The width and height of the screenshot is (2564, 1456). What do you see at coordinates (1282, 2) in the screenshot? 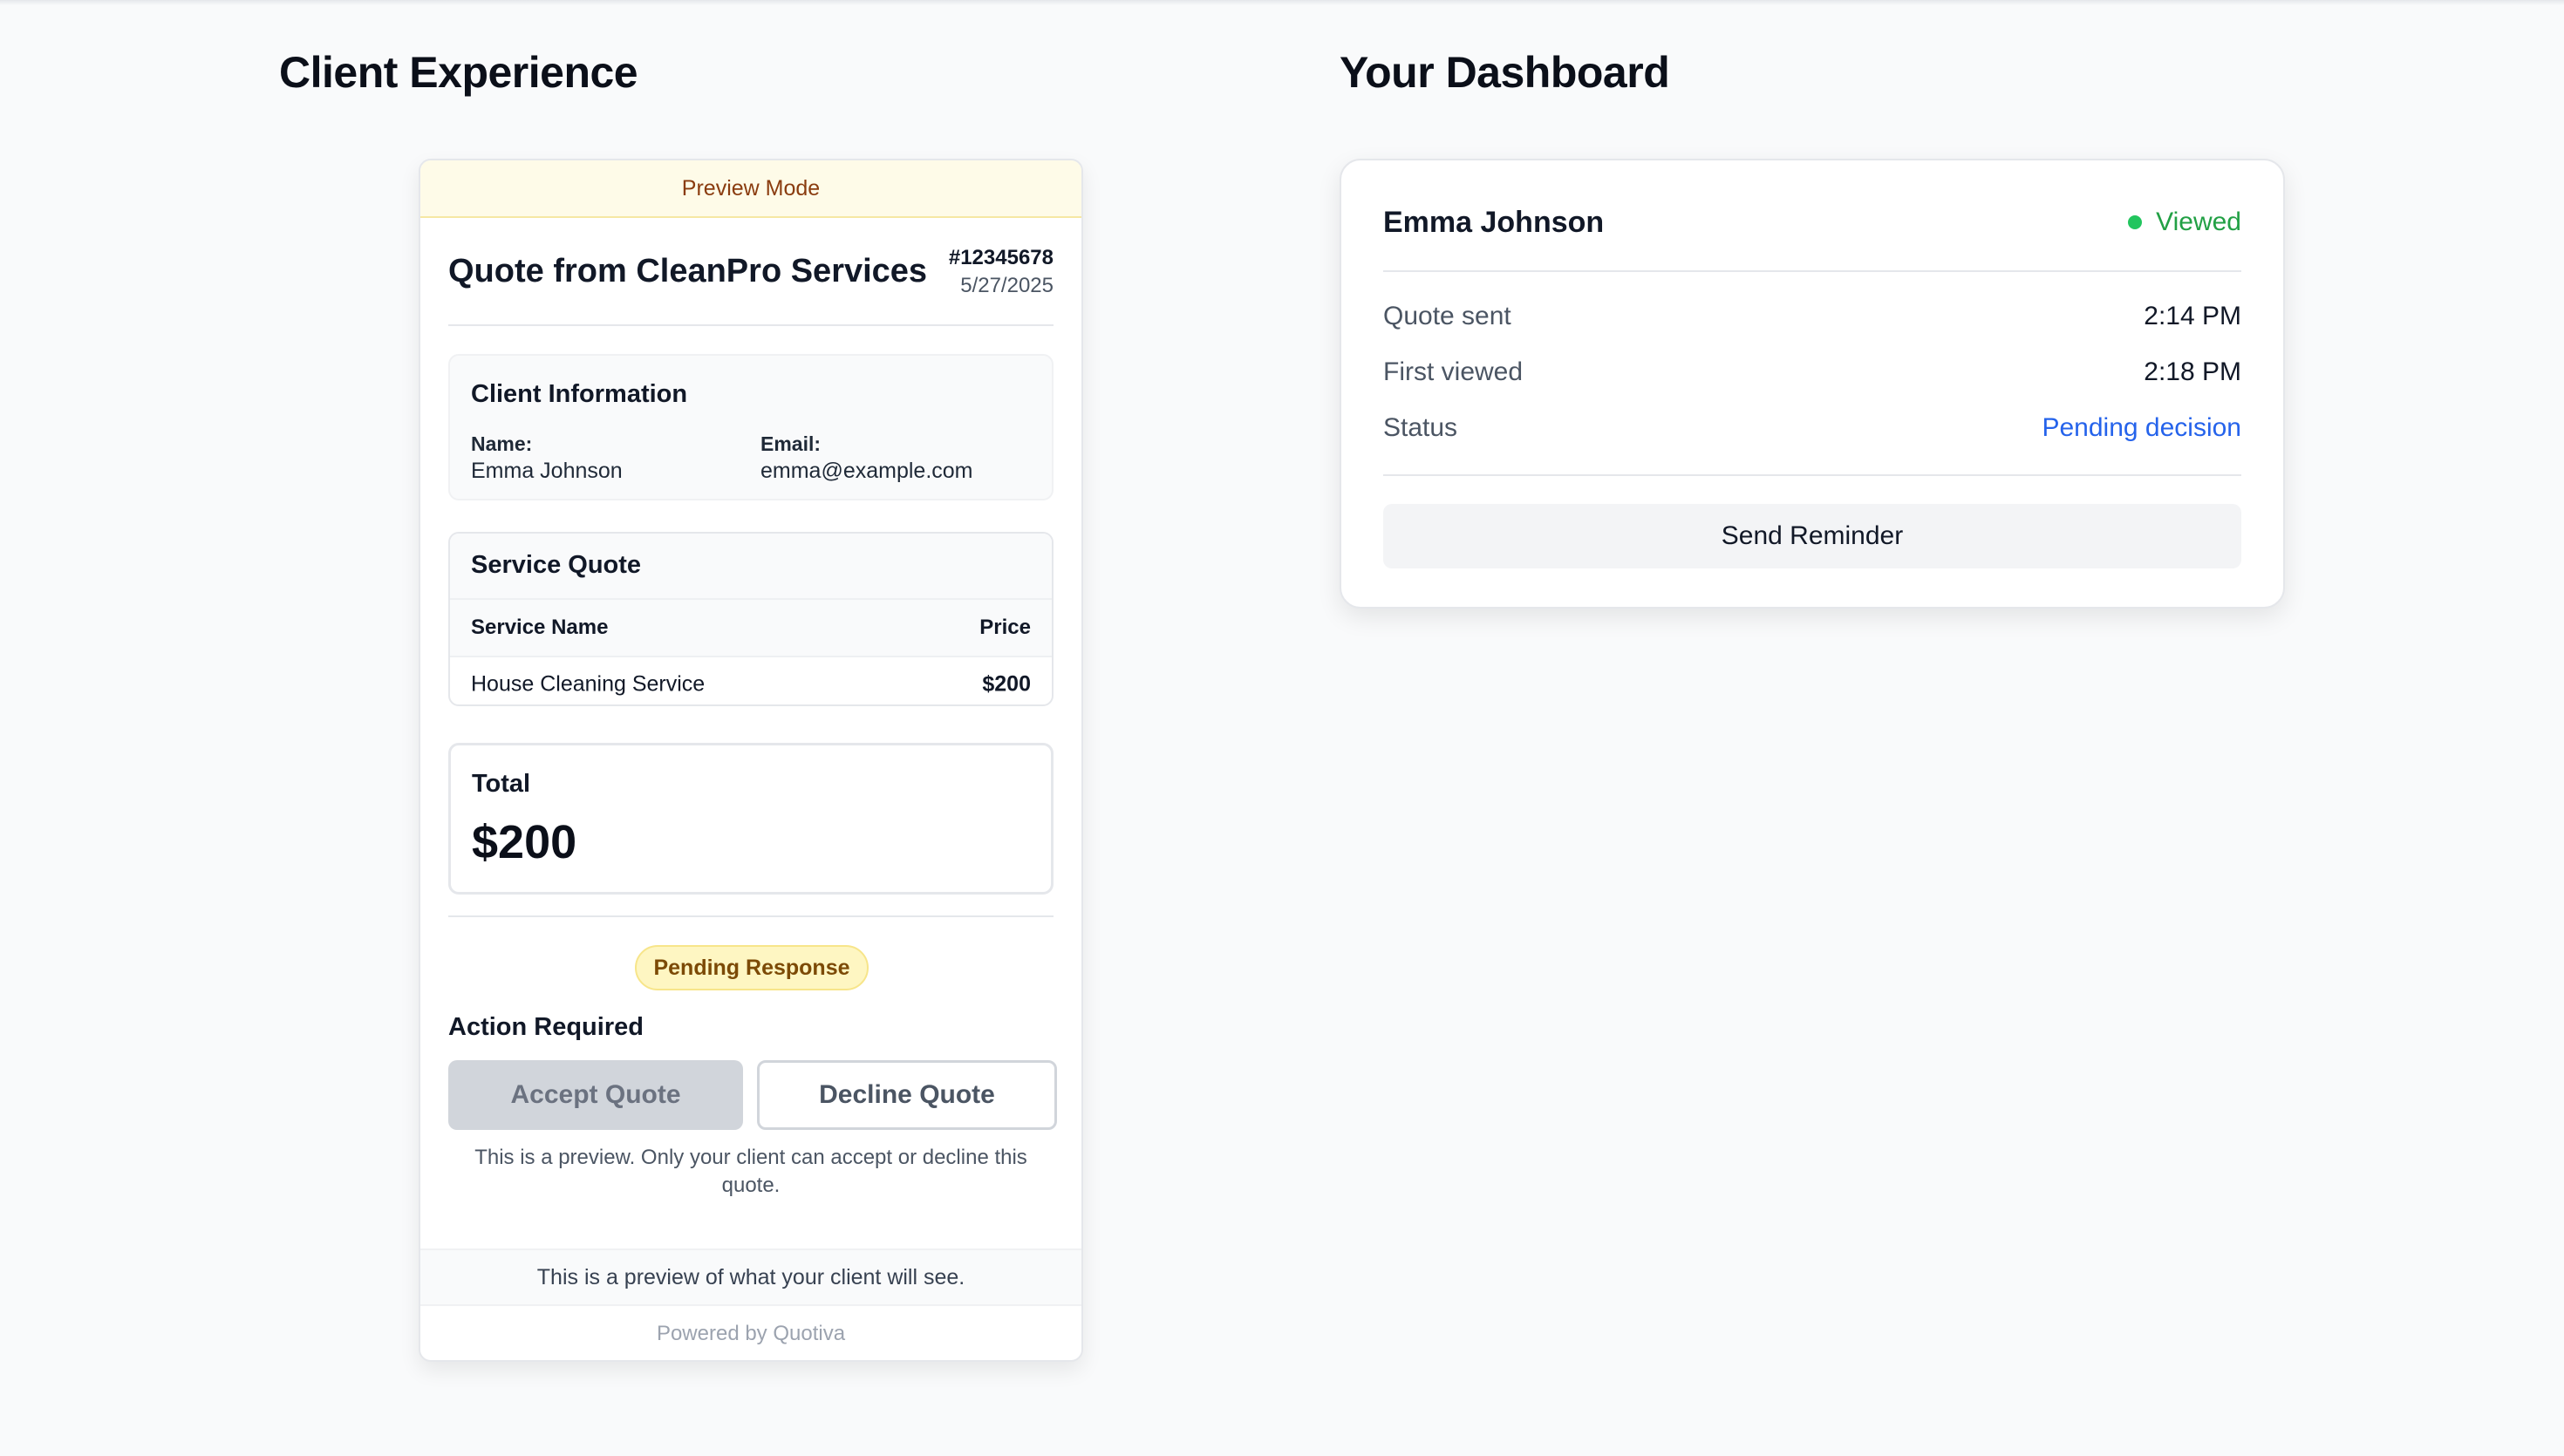
I see `top-edge-shadow` at bounding box center [1282, 2].